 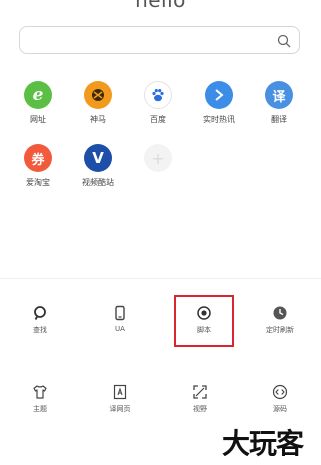 What do you see at coordinates (40, 392) in the screenshot?
I see `tshirt-theme-icon` at bounding box center [40, 392].